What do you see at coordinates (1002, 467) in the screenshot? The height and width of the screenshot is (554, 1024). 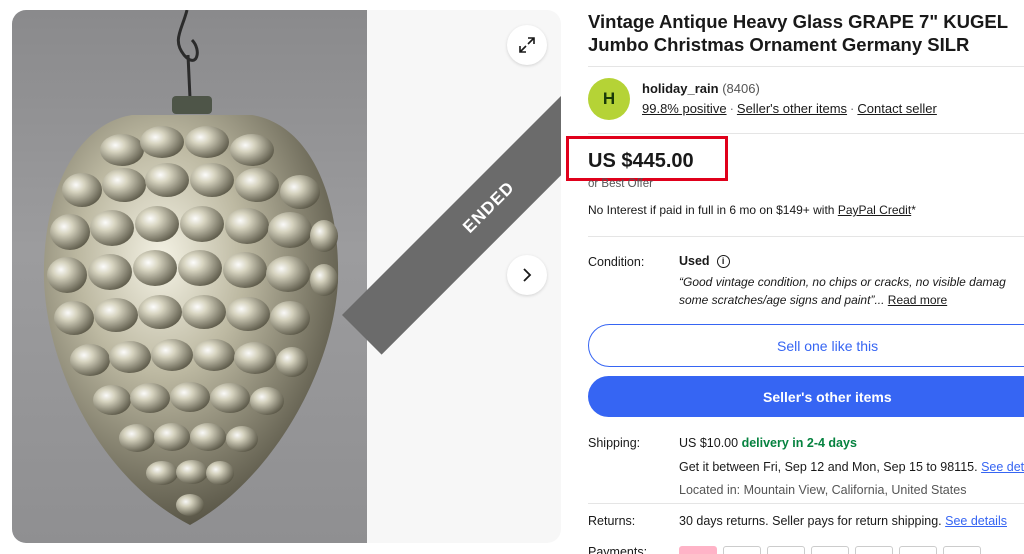 I see `shipping-see-details-link: See details` at bounding box center [1002, 467].